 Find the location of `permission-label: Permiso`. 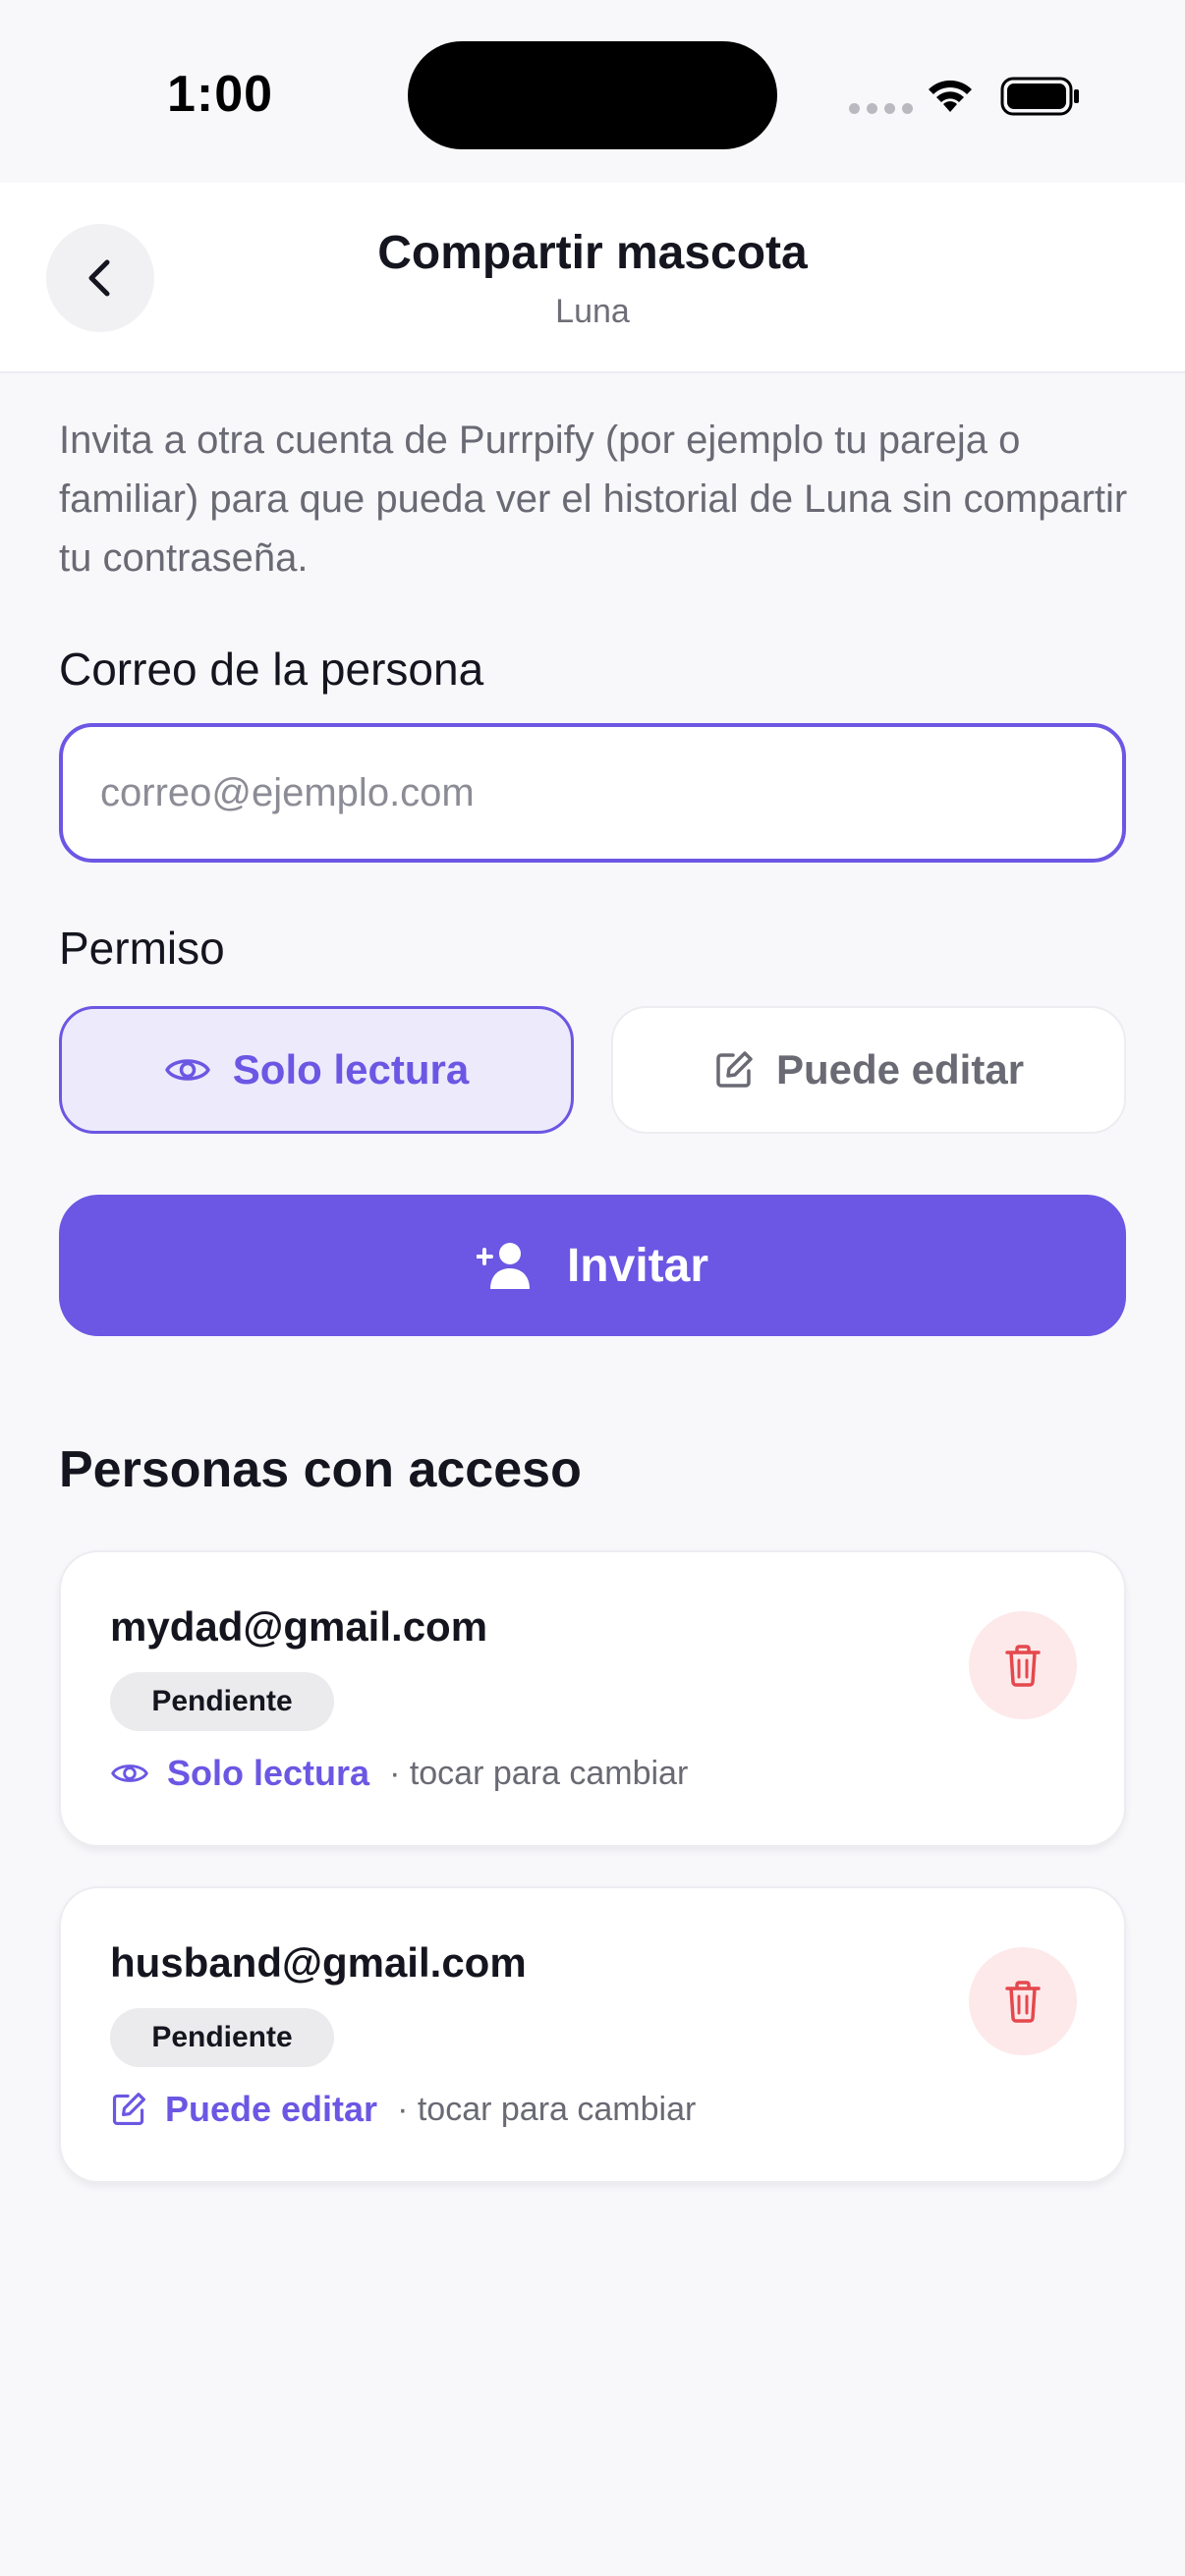

permission-label: Permiso is located at coordinates (142, 948).